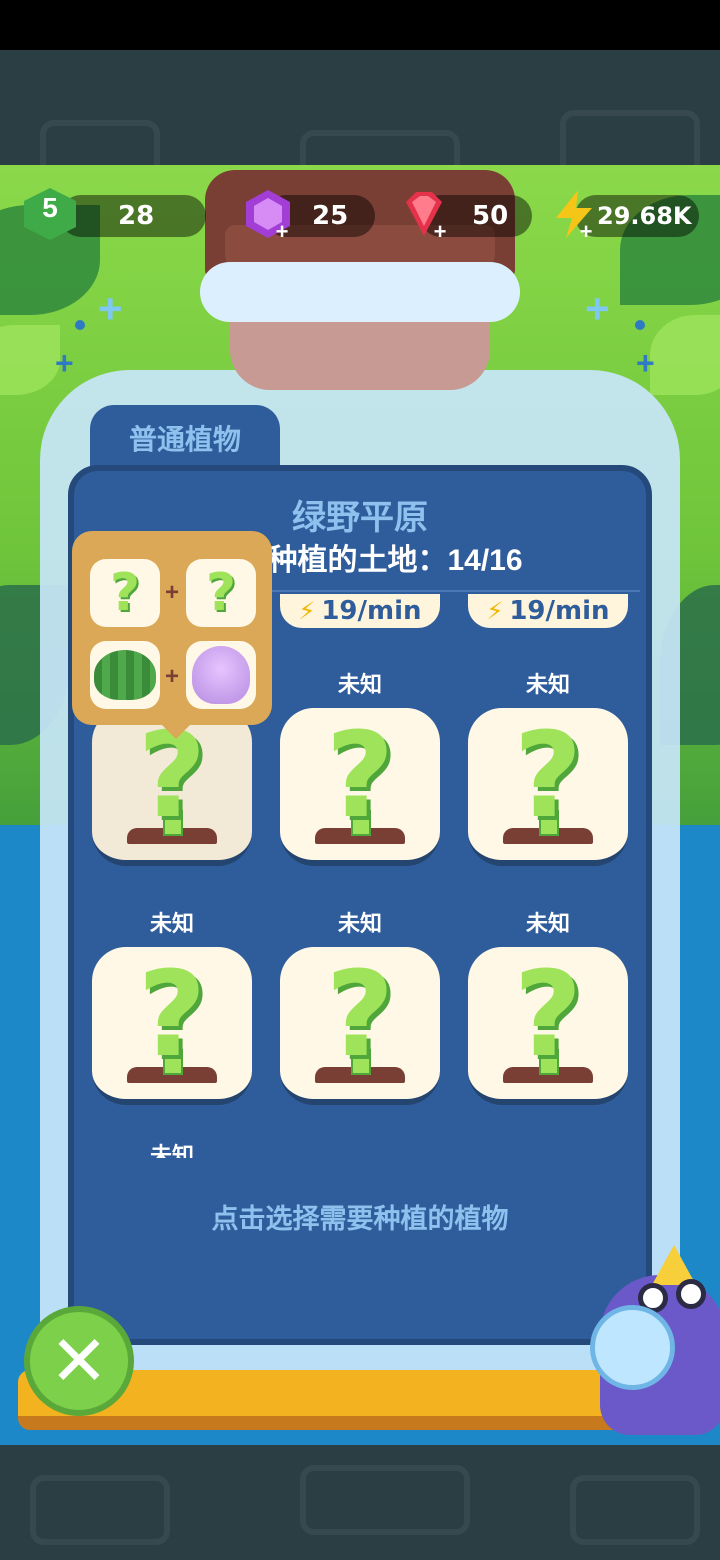 The width and height of the screenshot is (720, 1560). I want to click on striped-bush-plant-icon, so click(125, 675).